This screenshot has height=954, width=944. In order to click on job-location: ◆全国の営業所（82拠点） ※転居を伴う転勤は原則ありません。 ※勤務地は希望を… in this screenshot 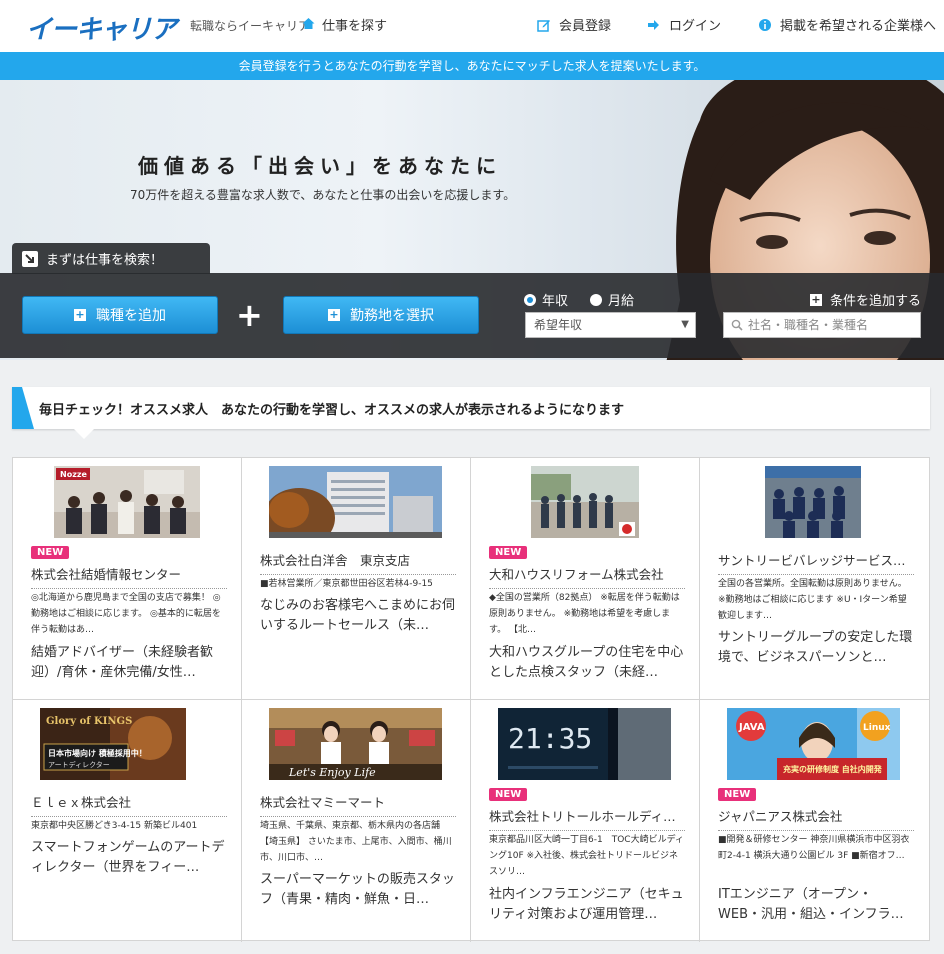, I will do `click(584, 614)`.